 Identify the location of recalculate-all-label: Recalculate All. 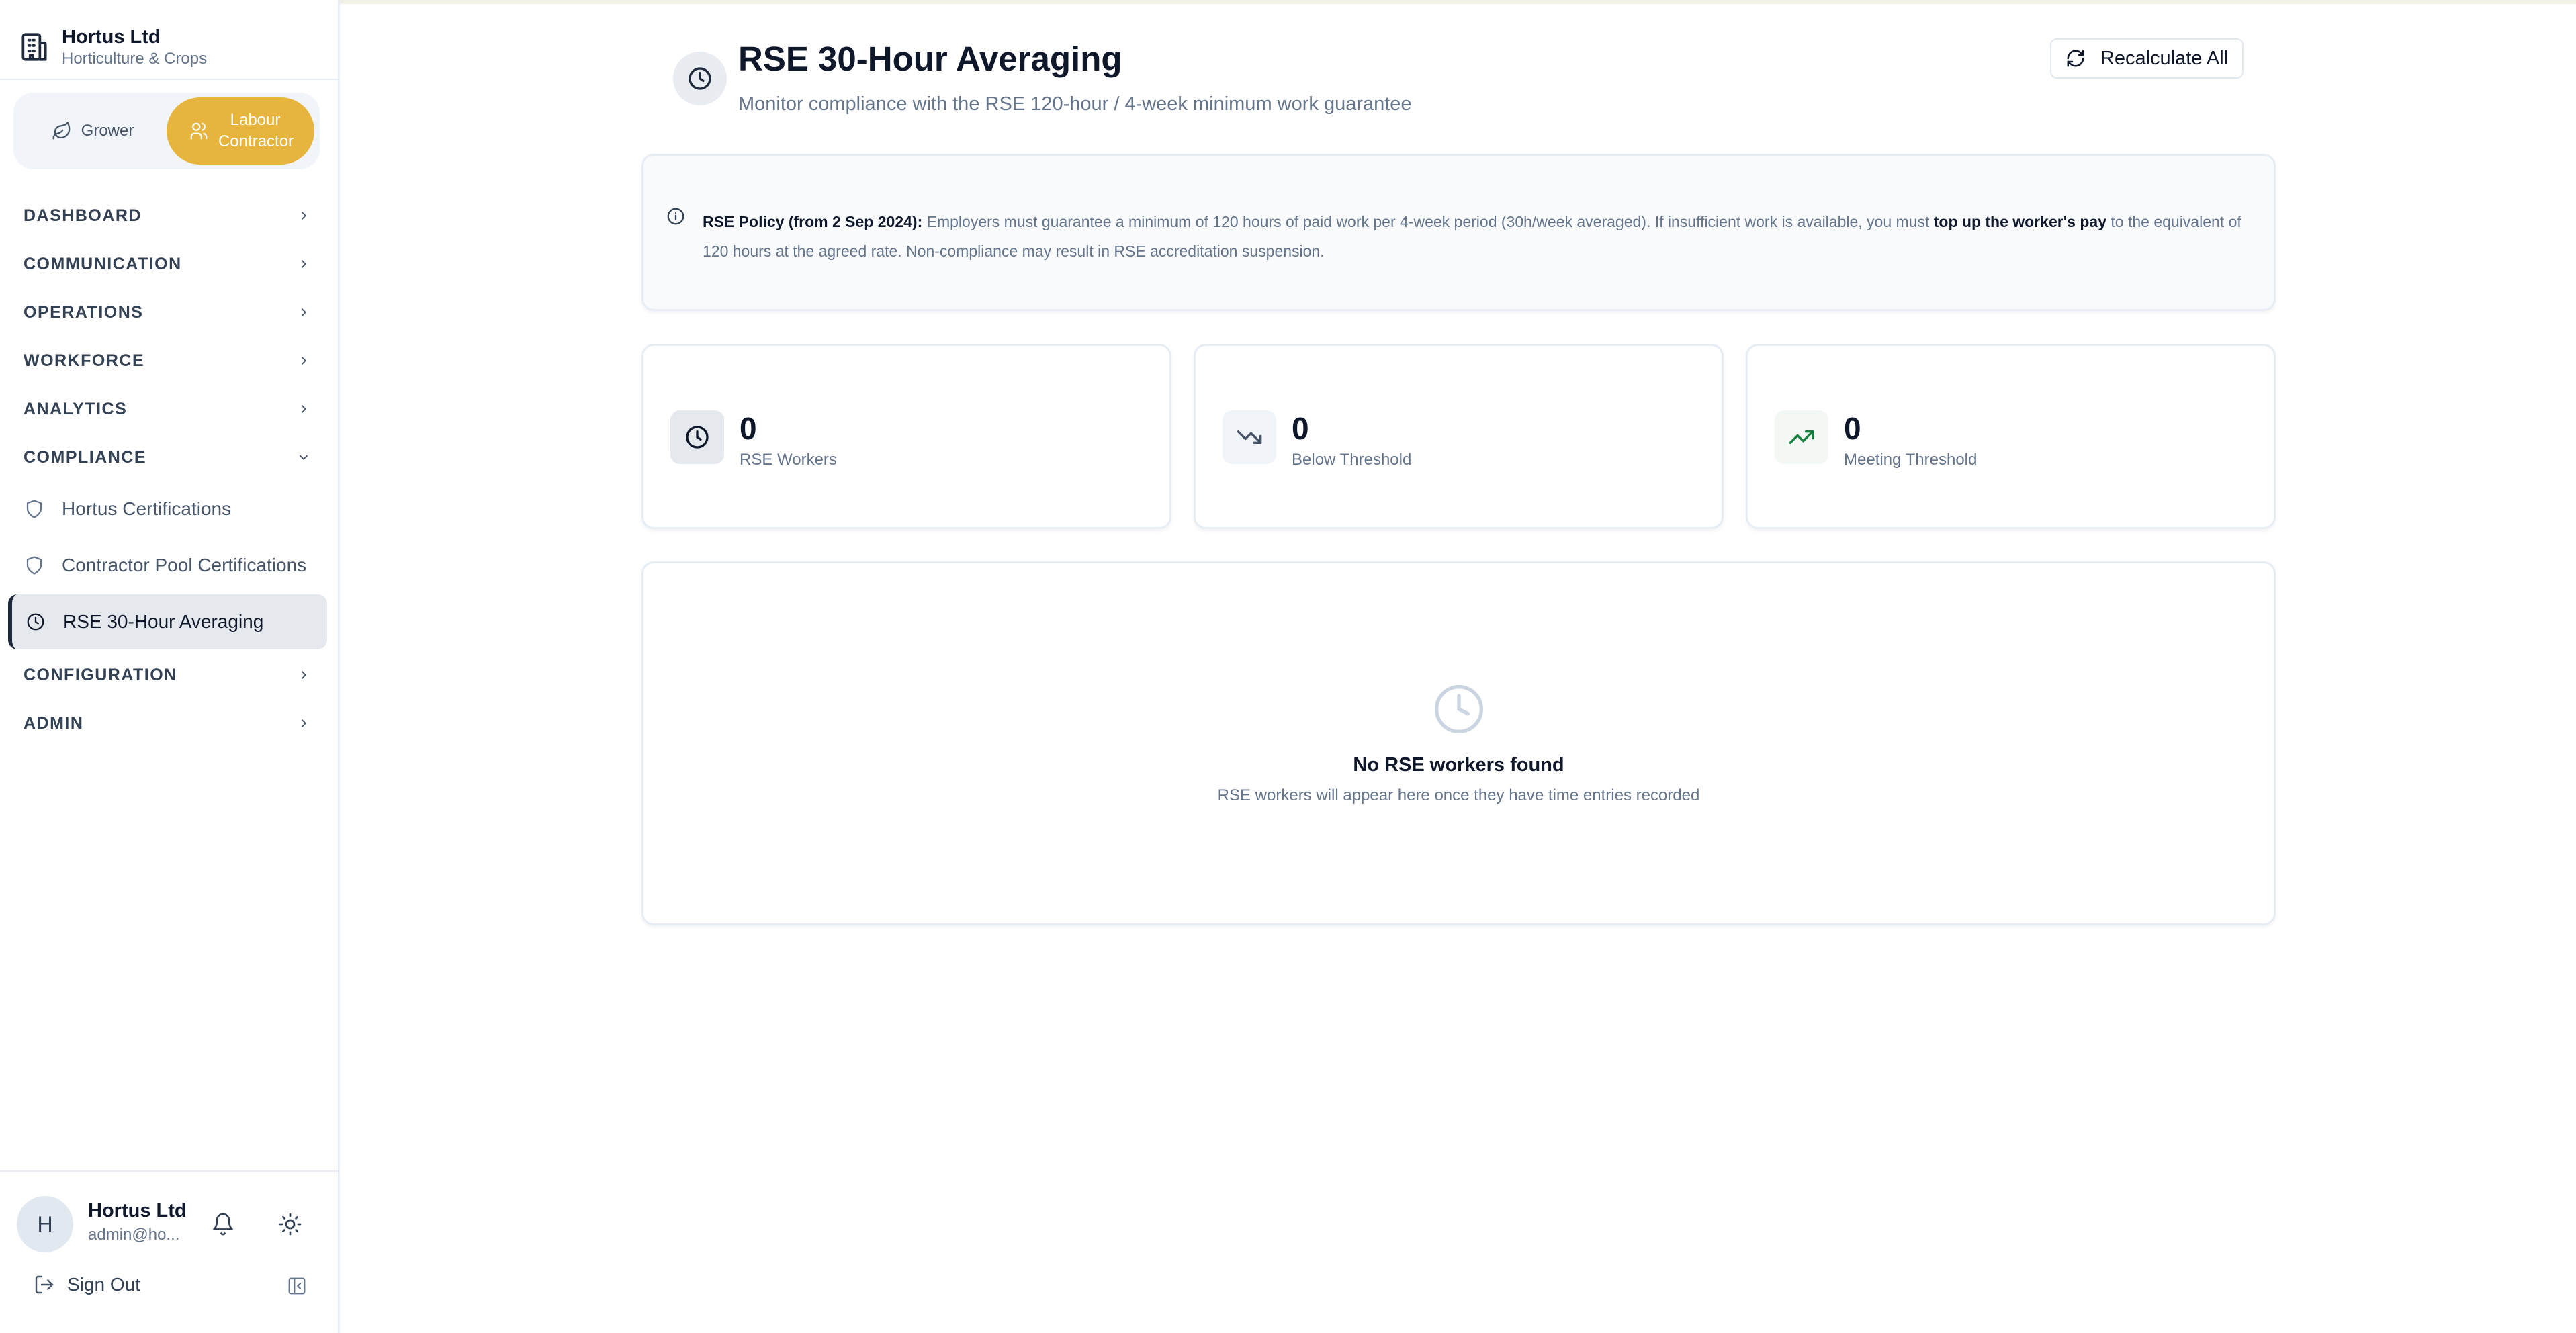
(2164, 58).